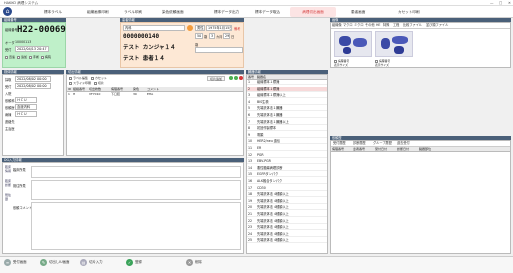 The height and width of the screenshot is (273, 513). I want to click on organ-row: 10 HER2/neu 遺伝, so click(287, 142).